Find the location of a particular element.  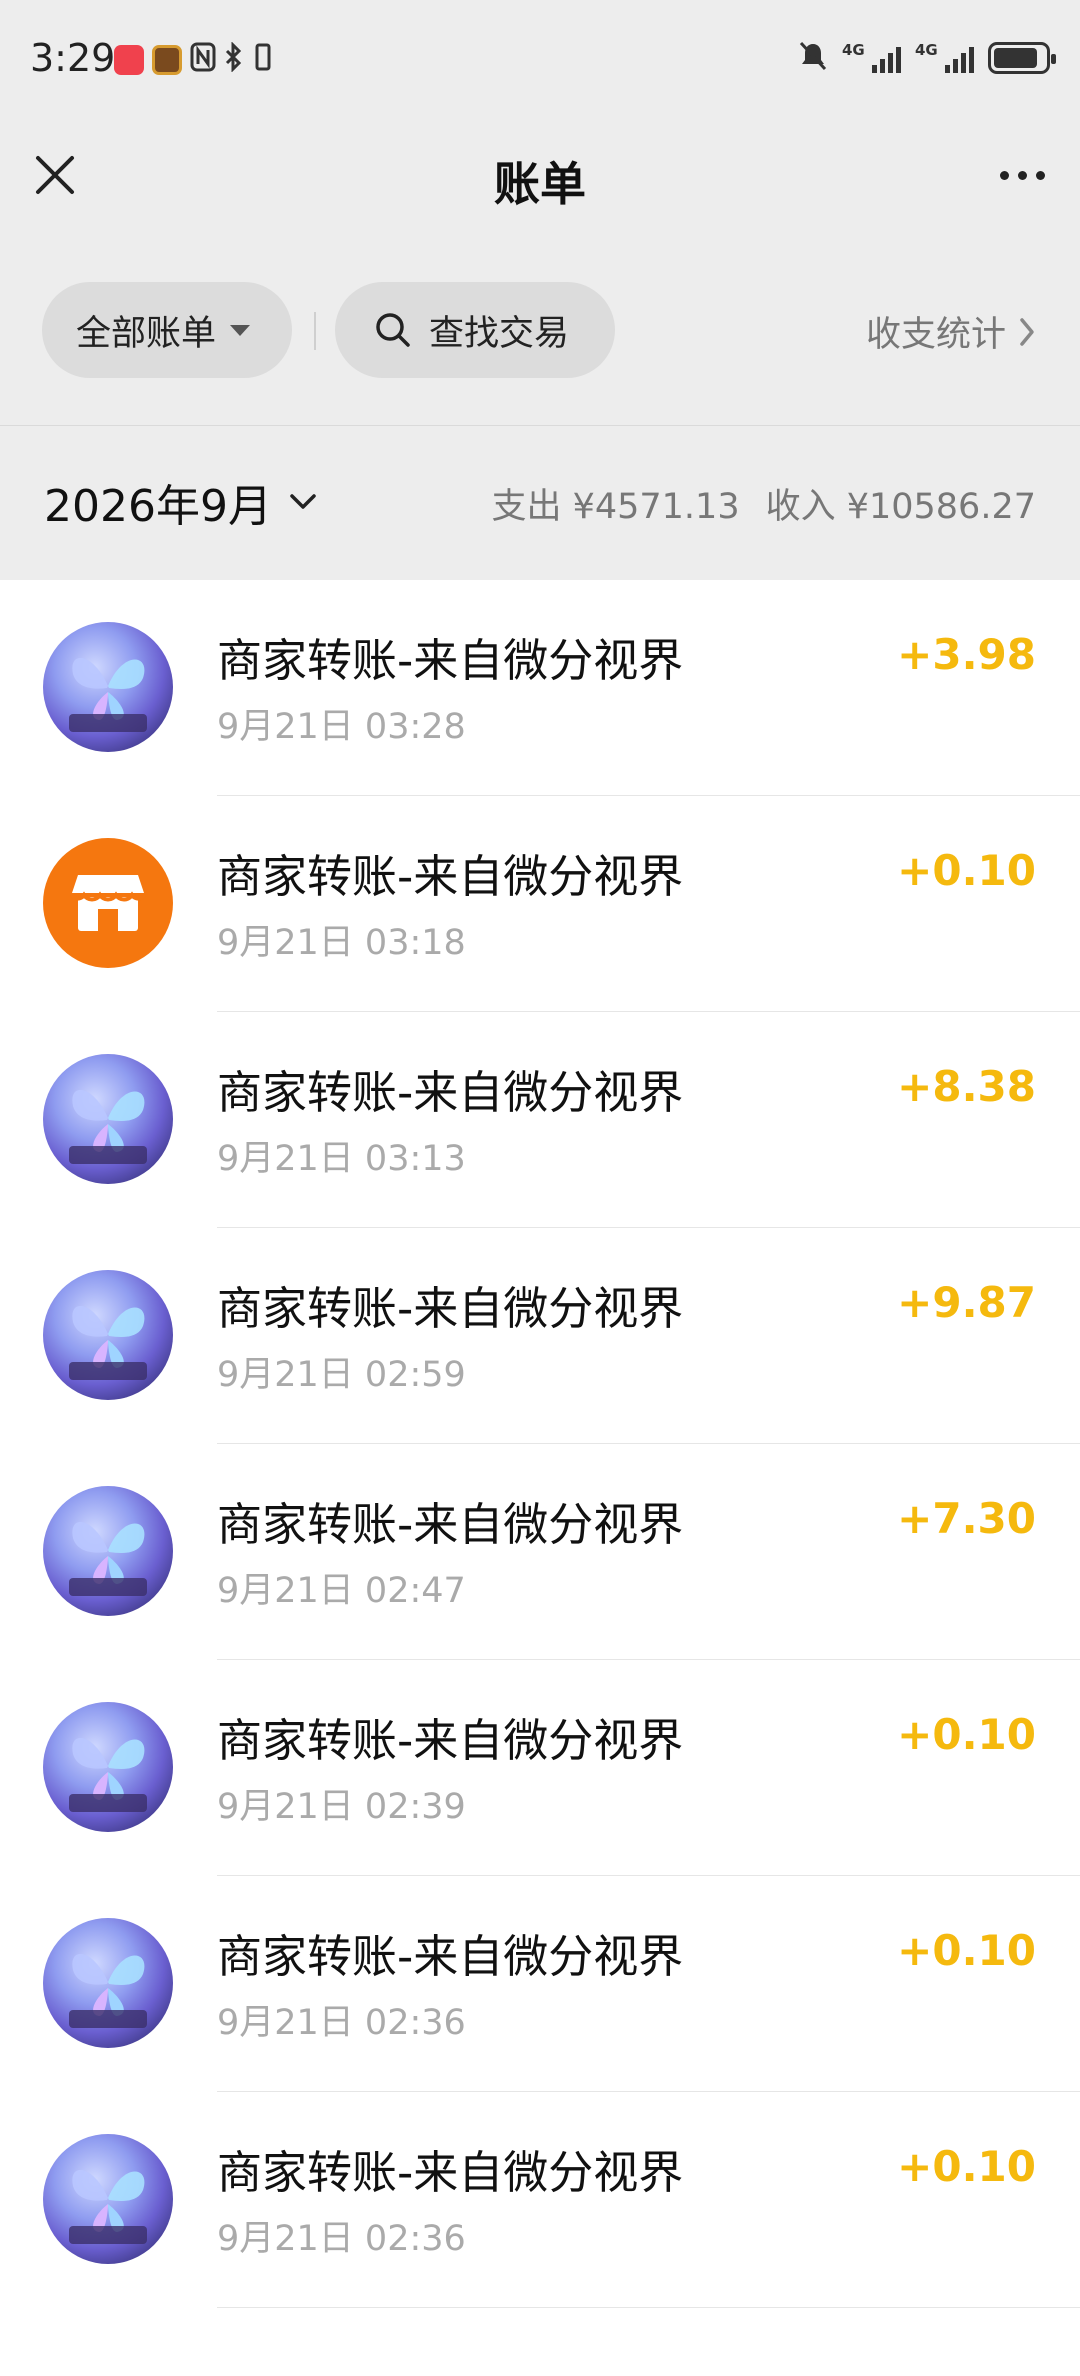

status-time: 3:29 is located at coordinates (73, 58).